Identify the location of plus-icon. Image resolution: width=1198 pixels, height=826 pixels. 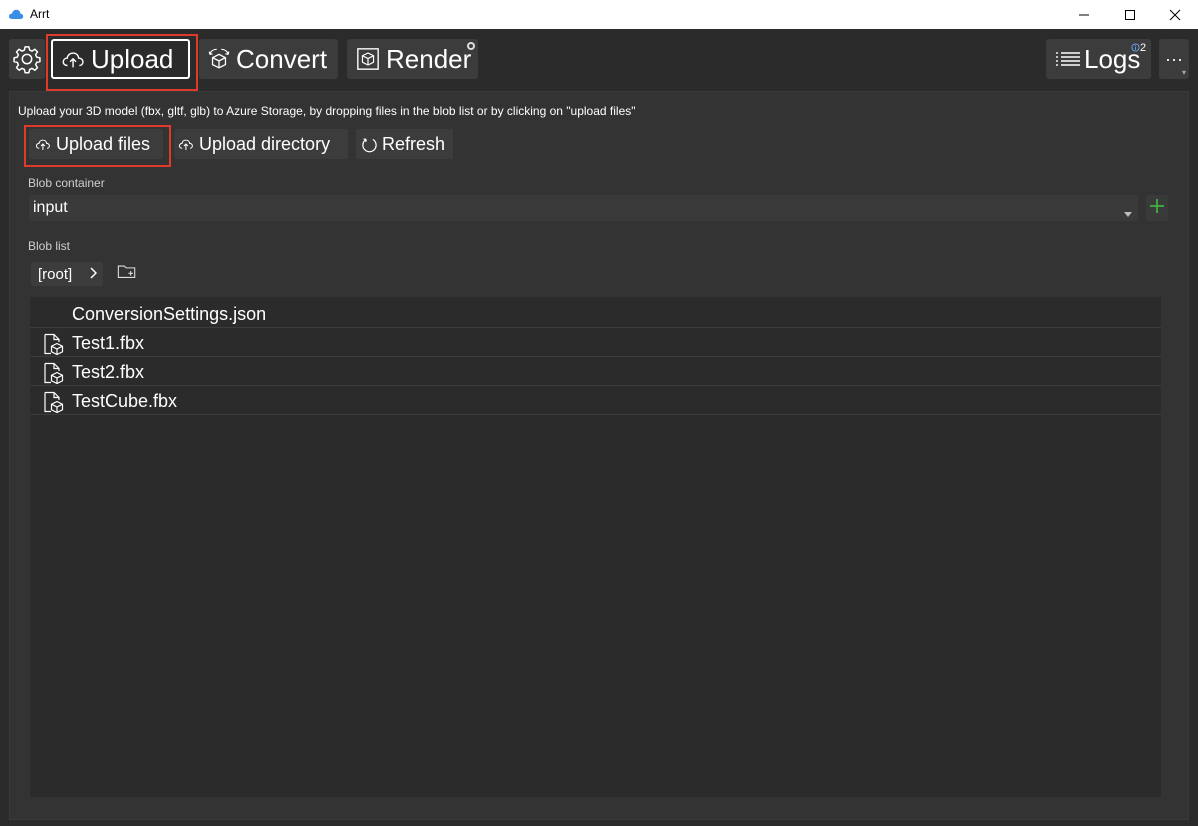
(1157, 208).